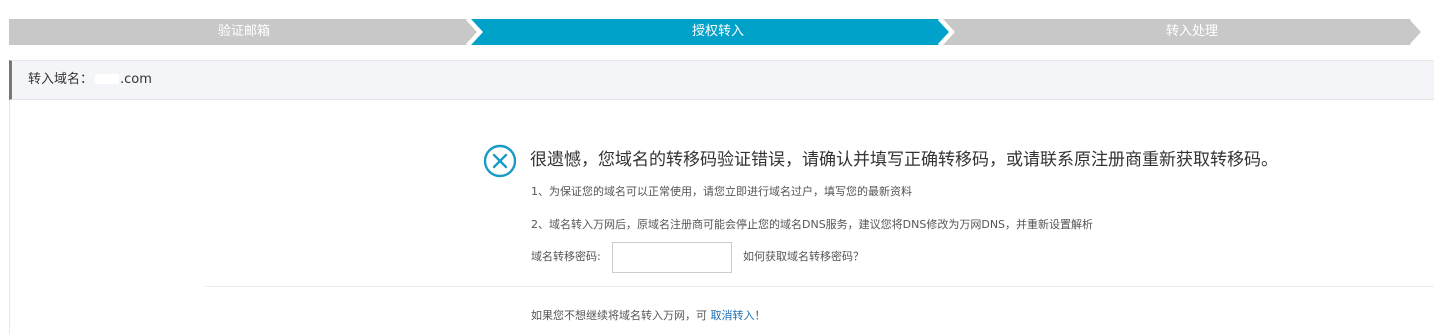 Image resolution: width=1434 pixels, height=334 pixels. I want to click on step-label-transfer-processing: 转入处理, so click(1191, 31).